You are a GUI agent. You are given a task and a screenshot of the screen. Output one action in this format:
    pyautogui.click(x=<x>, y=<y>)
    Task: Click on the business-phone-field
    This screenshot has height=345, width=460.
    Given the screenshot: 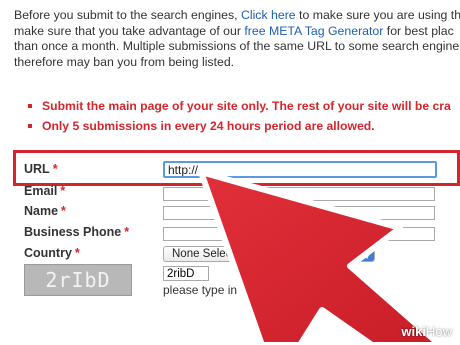 What is the action you would take?
    pyautogui.click(x=299, y=234)
    